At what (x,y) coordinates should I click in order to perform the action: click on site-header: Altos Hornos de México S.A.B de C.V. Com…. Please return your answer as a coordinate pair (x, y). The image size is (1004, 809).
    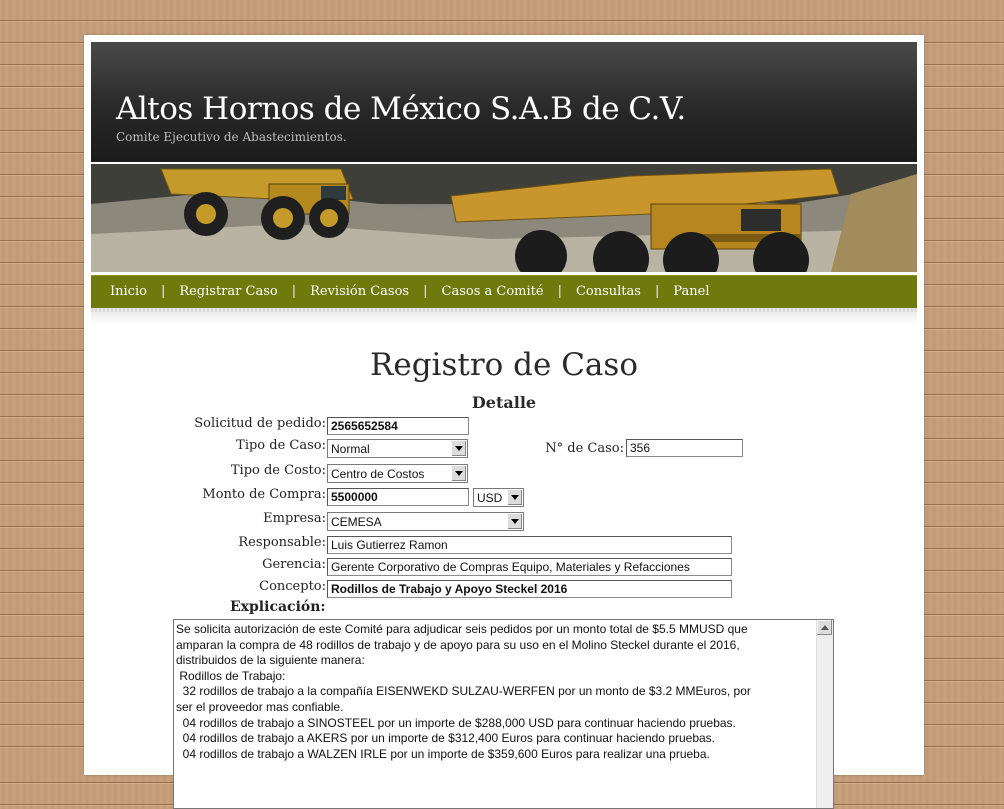
    Looking at the image, I should click on (504, 102).